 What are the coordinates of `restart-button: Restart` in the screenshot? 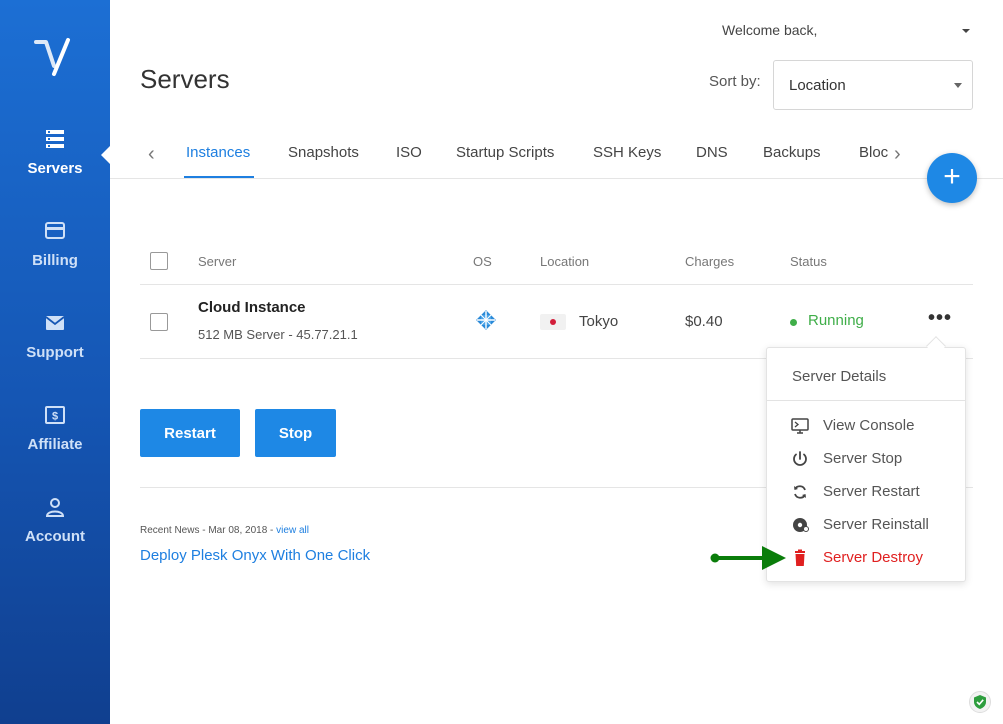 It's located at (190, 433).